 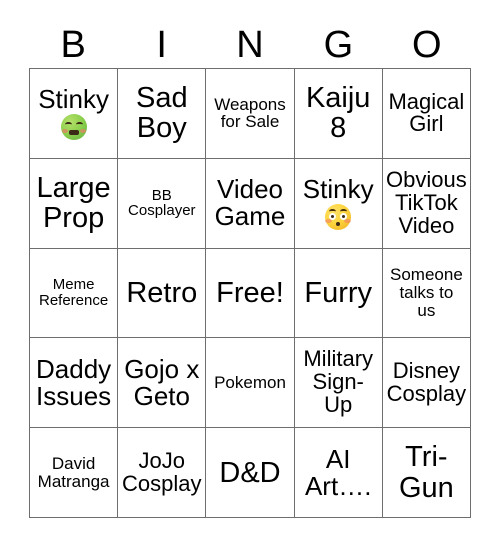 I want to click on bingo-cell-o2: Obvious TikTok Video, so click(x=426, y=203).